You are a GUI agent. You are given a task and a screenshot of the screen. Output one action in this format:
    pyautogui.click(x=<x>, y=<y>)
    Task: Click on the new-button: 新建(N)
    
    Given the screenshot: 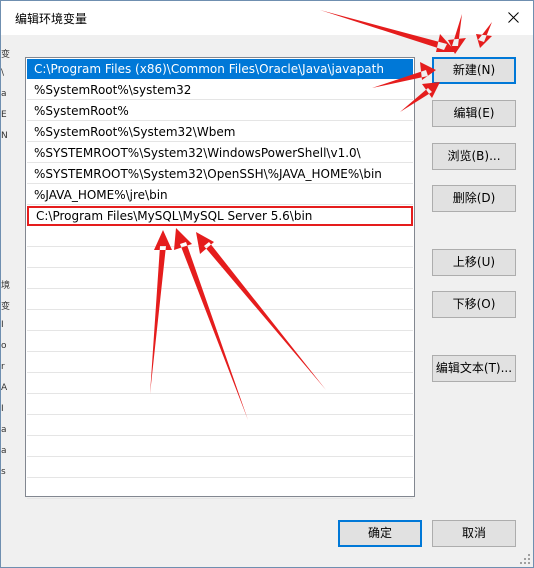 What is the action you would take?
    pyautogui.click(x=474, y=70)
    